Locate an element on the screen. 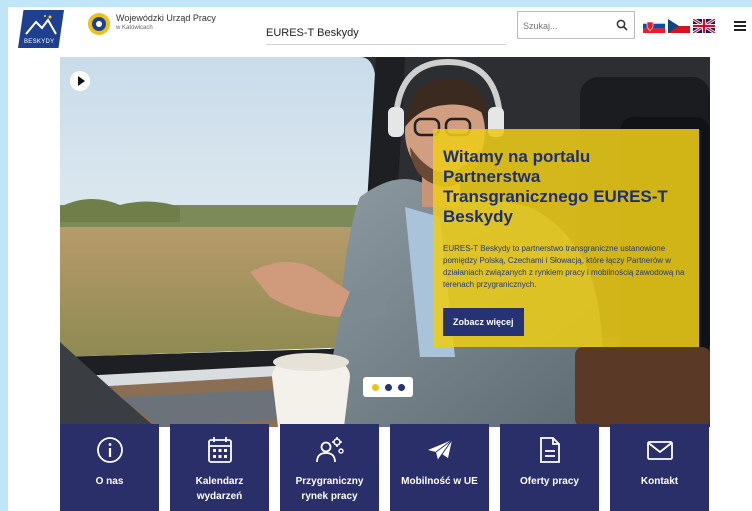 The height and width of the screenshot is (511, 752). slider-pagination is located at coordinates (388, 387).